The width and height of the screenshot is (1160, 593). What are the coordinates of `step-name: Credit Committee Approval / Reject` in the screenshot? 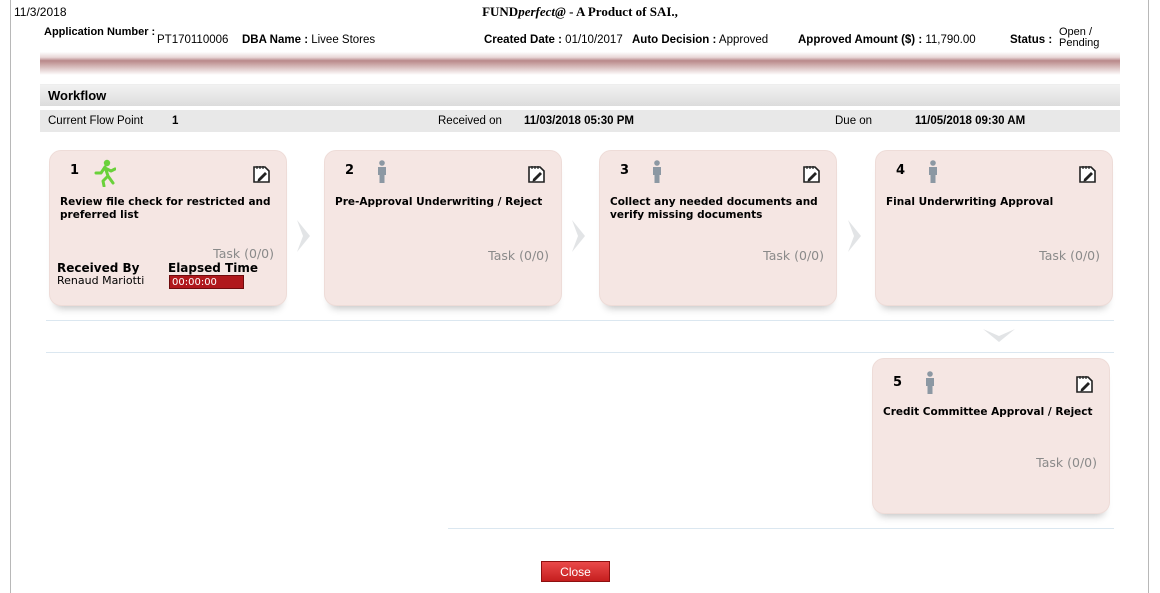 It's located at (988, 412).